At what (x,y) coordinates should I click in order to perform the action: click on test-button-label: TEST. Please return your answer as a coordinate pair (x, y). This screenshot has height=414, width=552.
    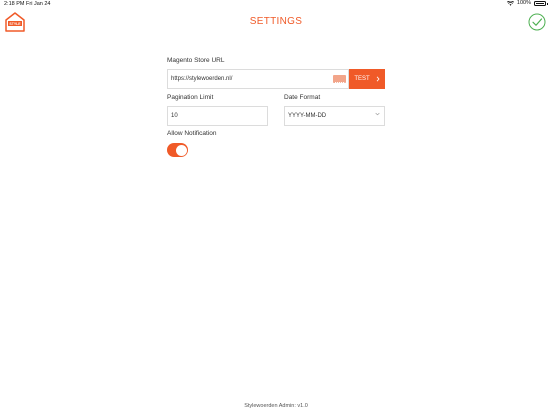
    Looking at the image, I should click on (362, 79).